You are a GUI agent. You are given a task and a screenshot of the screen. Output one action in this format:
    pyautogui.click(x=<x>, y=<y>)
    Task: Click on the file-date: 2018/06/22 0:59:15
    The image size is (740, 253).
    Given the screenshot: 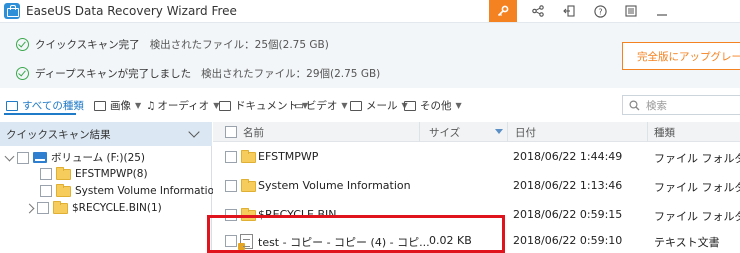 What is the action you would take?
    pyautogui.click(x=568, y=214)
    